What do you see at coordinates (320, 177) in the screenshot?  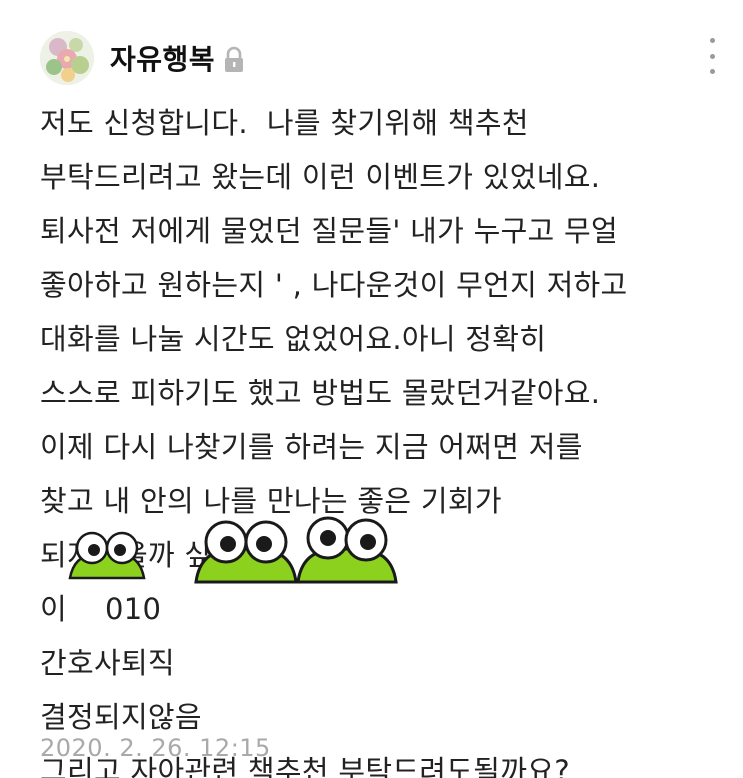 I see `body-line: 부탁드리려고 왔는데 이런 이벤트가 있었네요.` at bounding box center [320, 177].